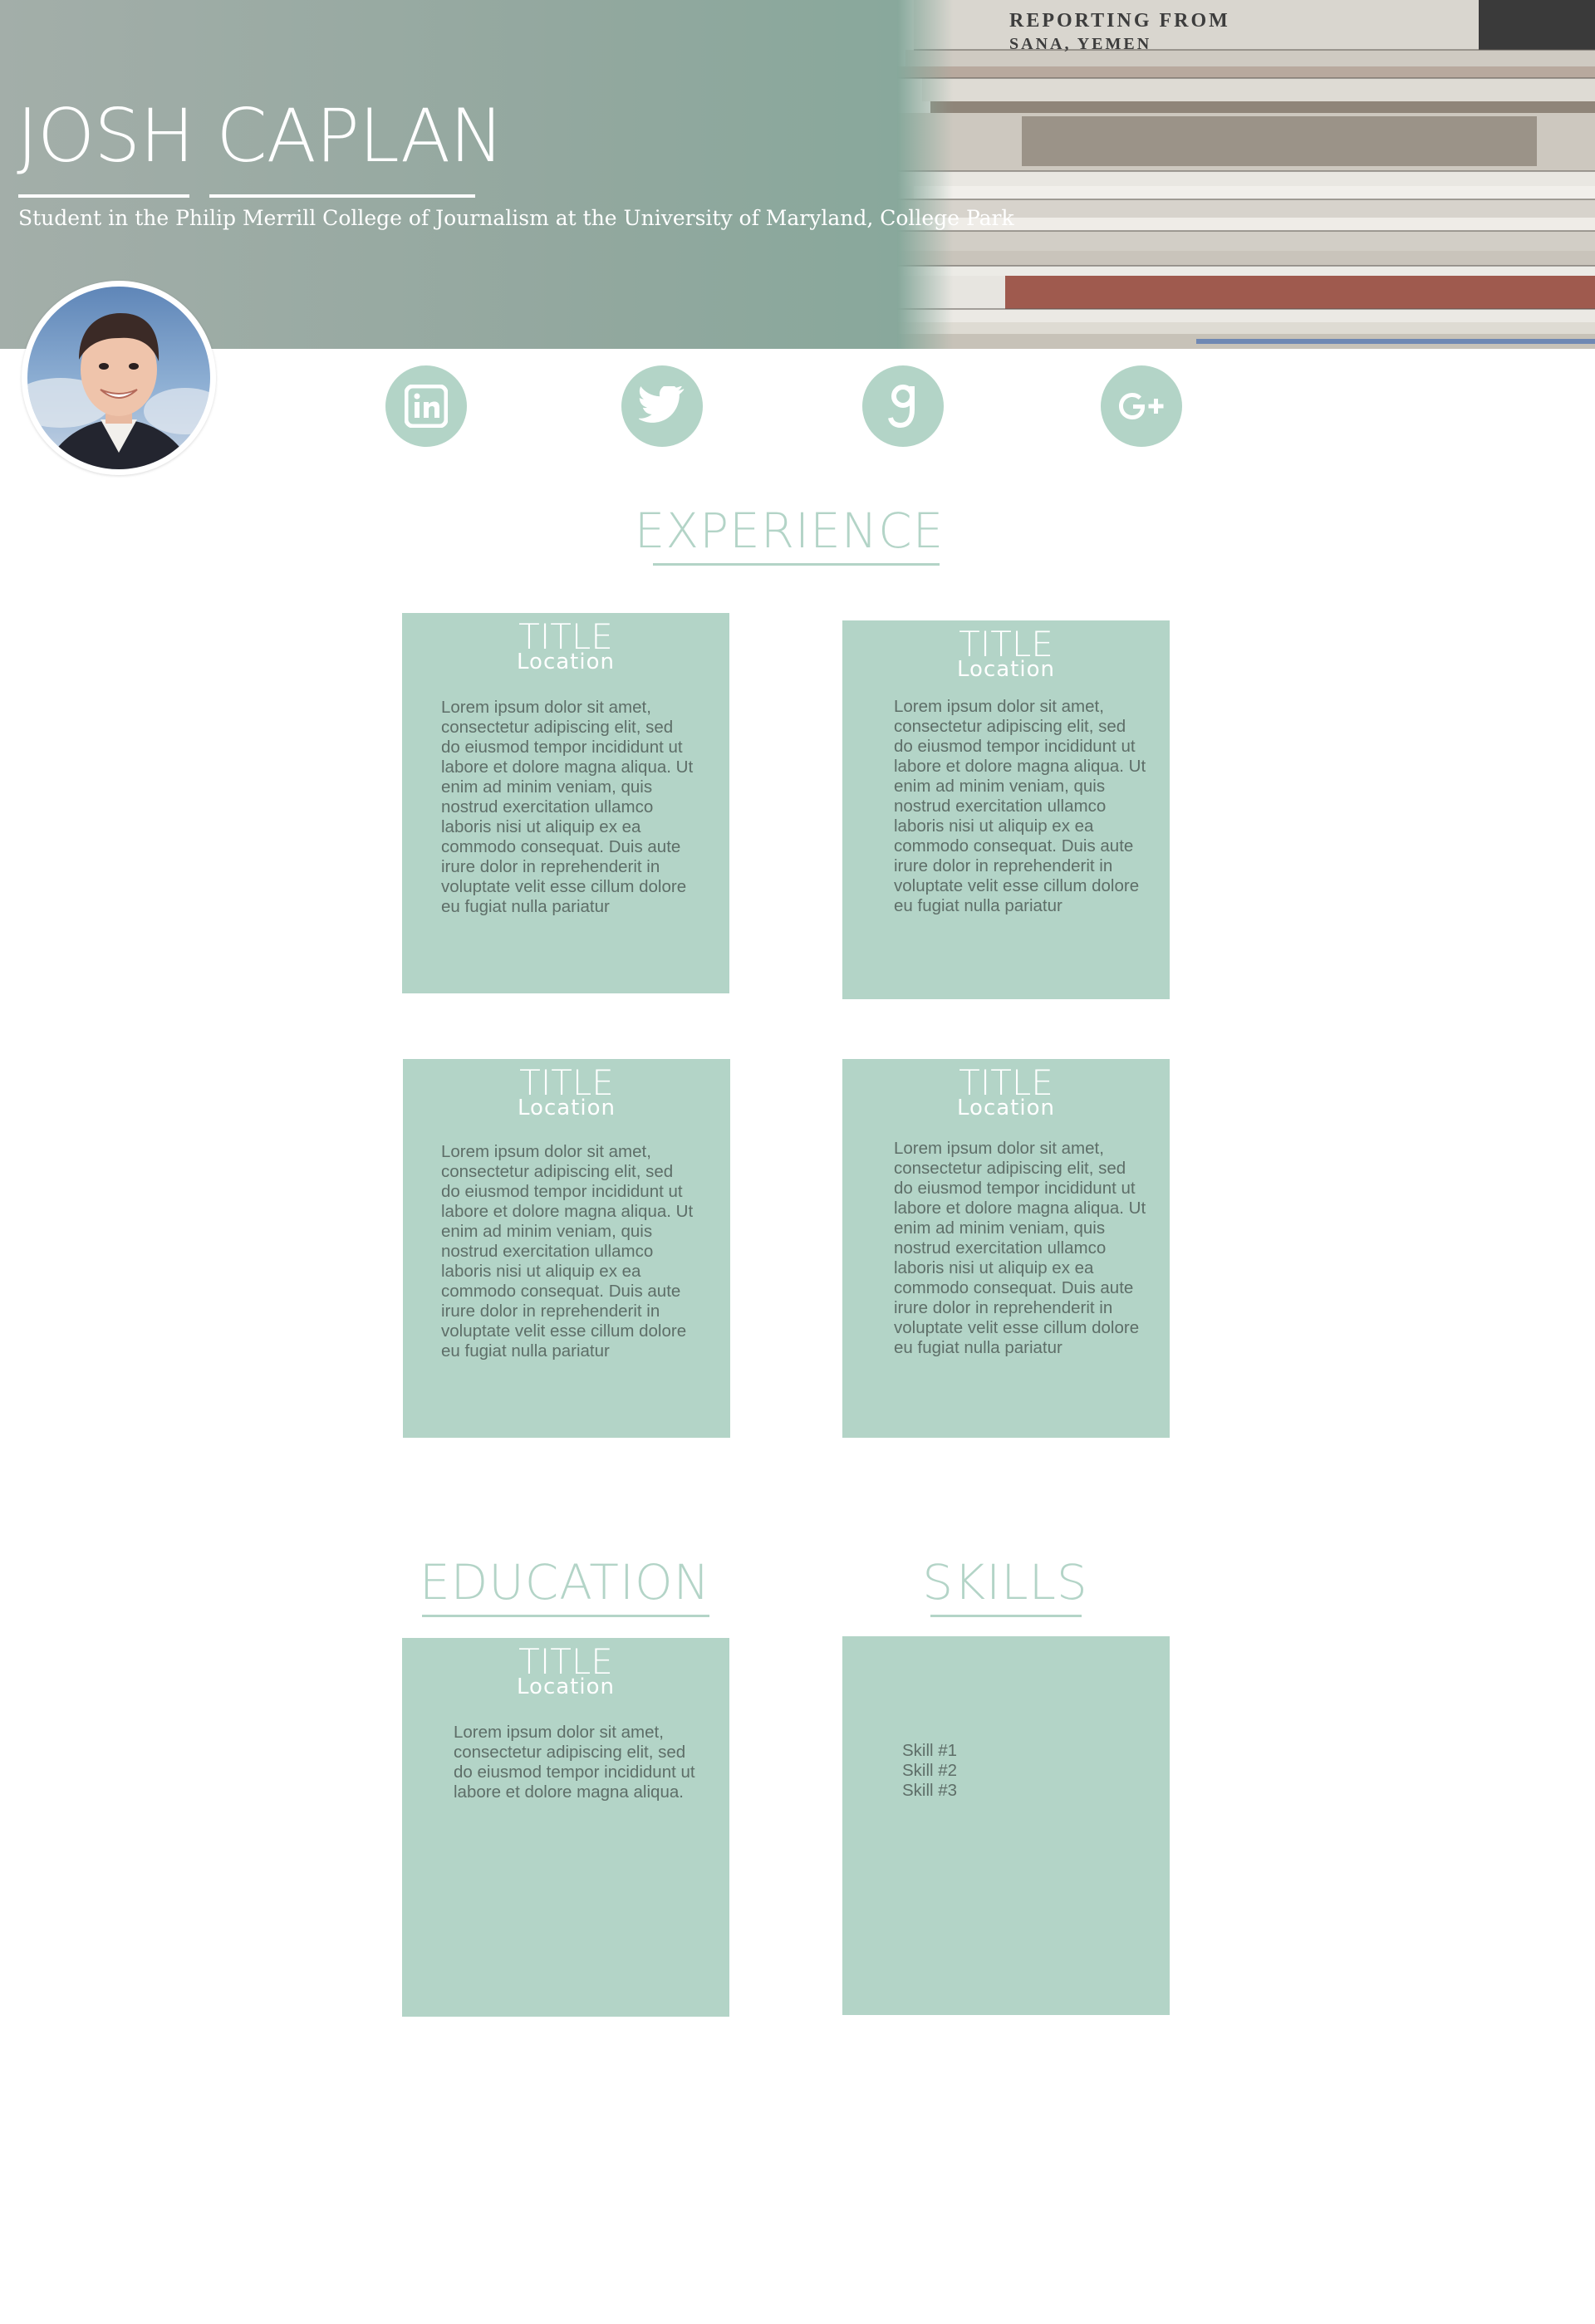 The image size is (1595, 2324). Describe the element at coordinates (1005, 1582) in the screenshot. I see `skills-heading: SKILLS` at that location.